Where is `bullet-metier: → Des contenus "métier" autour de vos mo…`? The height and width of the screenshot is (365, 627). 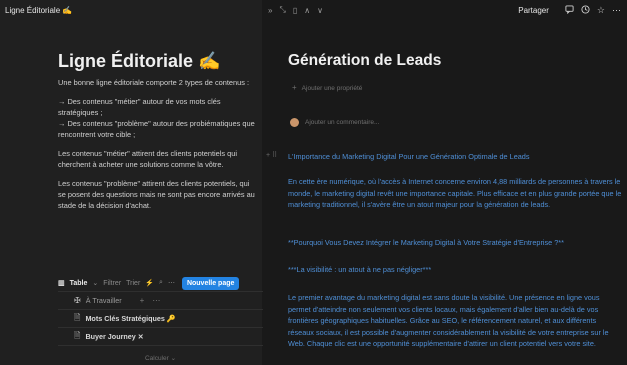
bullet-metier: → Des contenus "métier" autour de vos mo… is located at coordinates (139, 107).